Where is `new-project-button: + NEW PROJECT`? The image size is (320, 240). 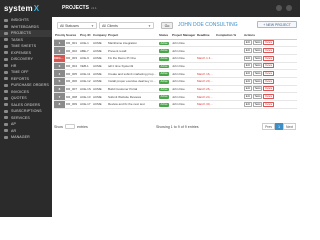
new-project-button: + NEW PROJECT is located at coordinates (277, 24).